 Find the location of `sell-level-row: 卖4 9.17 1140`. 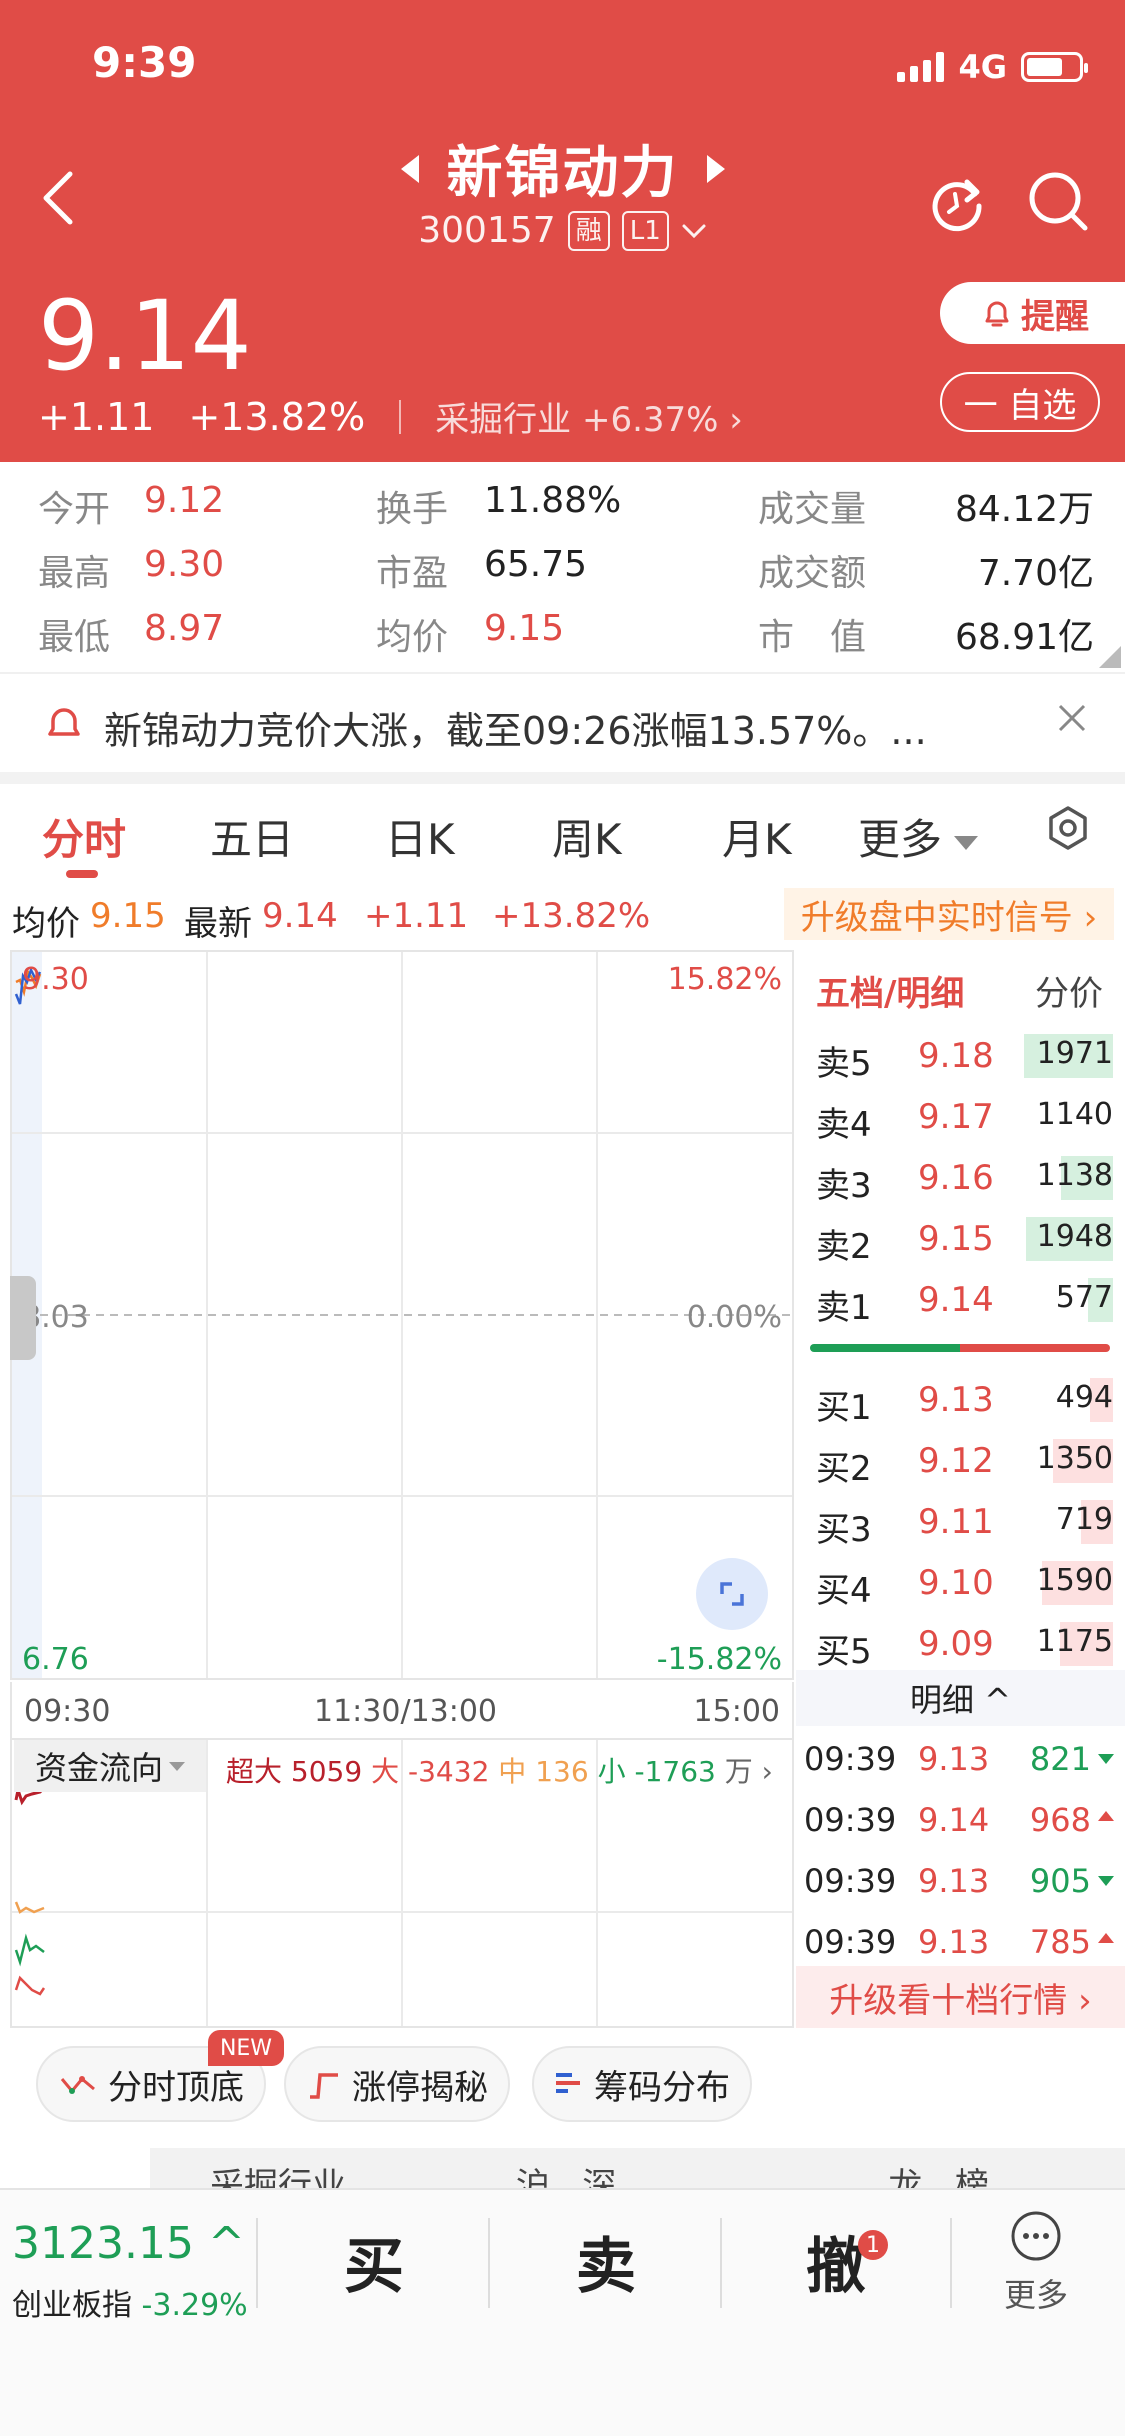

sell-level-row: 卖4 9.17 1140 is located at coordinates (960, 1117).